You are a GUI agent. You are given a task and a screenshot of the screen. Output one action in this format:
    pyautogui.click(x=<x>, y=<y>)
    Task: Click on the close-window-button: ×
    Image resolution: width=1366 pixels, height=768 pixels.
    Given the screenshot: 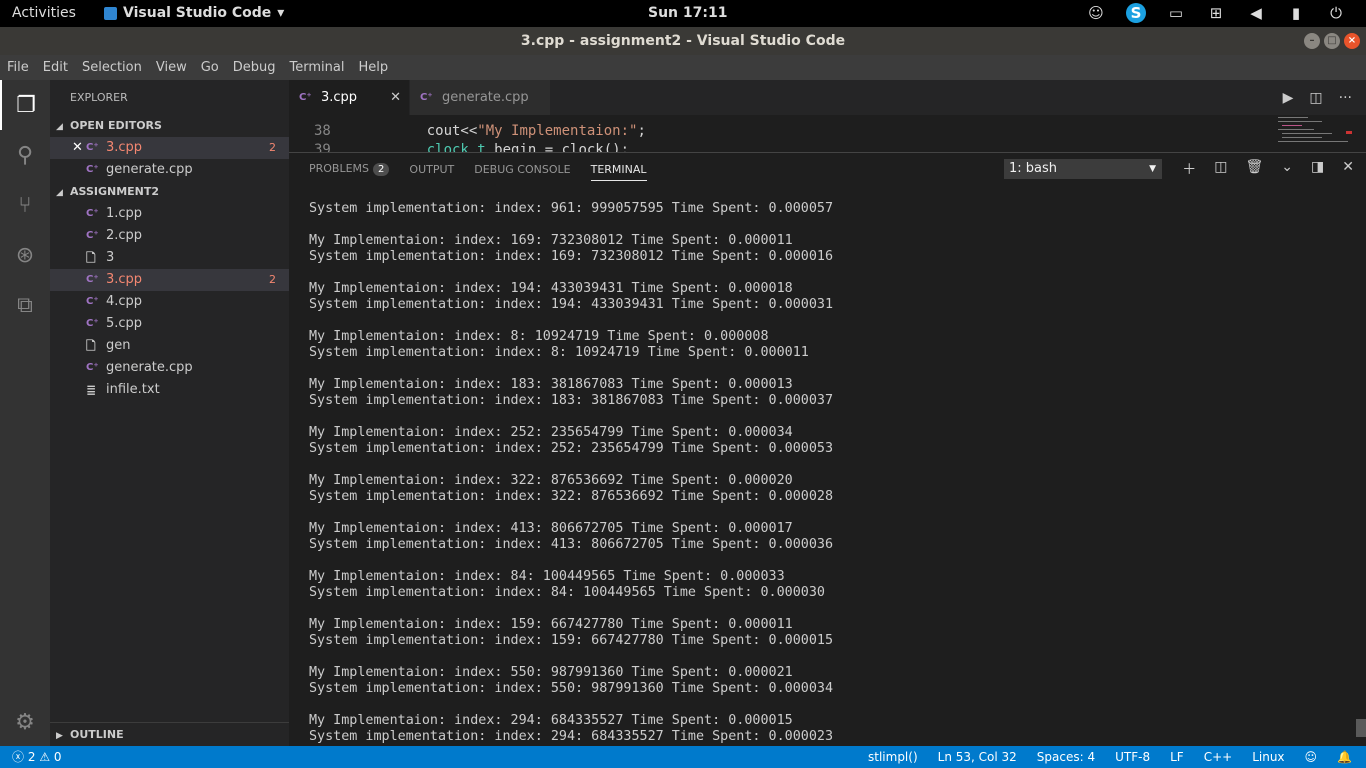 What is the action you would take?
    pyautogui.click(x=1352, y=41)
    